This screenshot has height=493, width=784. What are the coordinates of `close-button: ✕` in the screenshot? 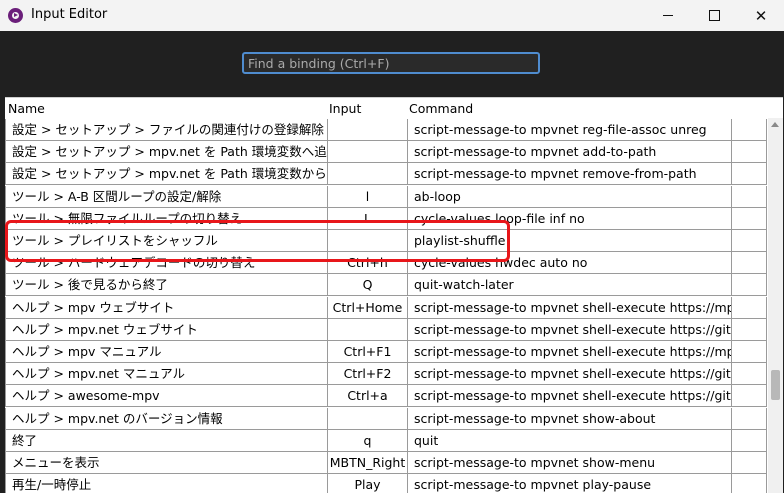 It's located at (761, 15).